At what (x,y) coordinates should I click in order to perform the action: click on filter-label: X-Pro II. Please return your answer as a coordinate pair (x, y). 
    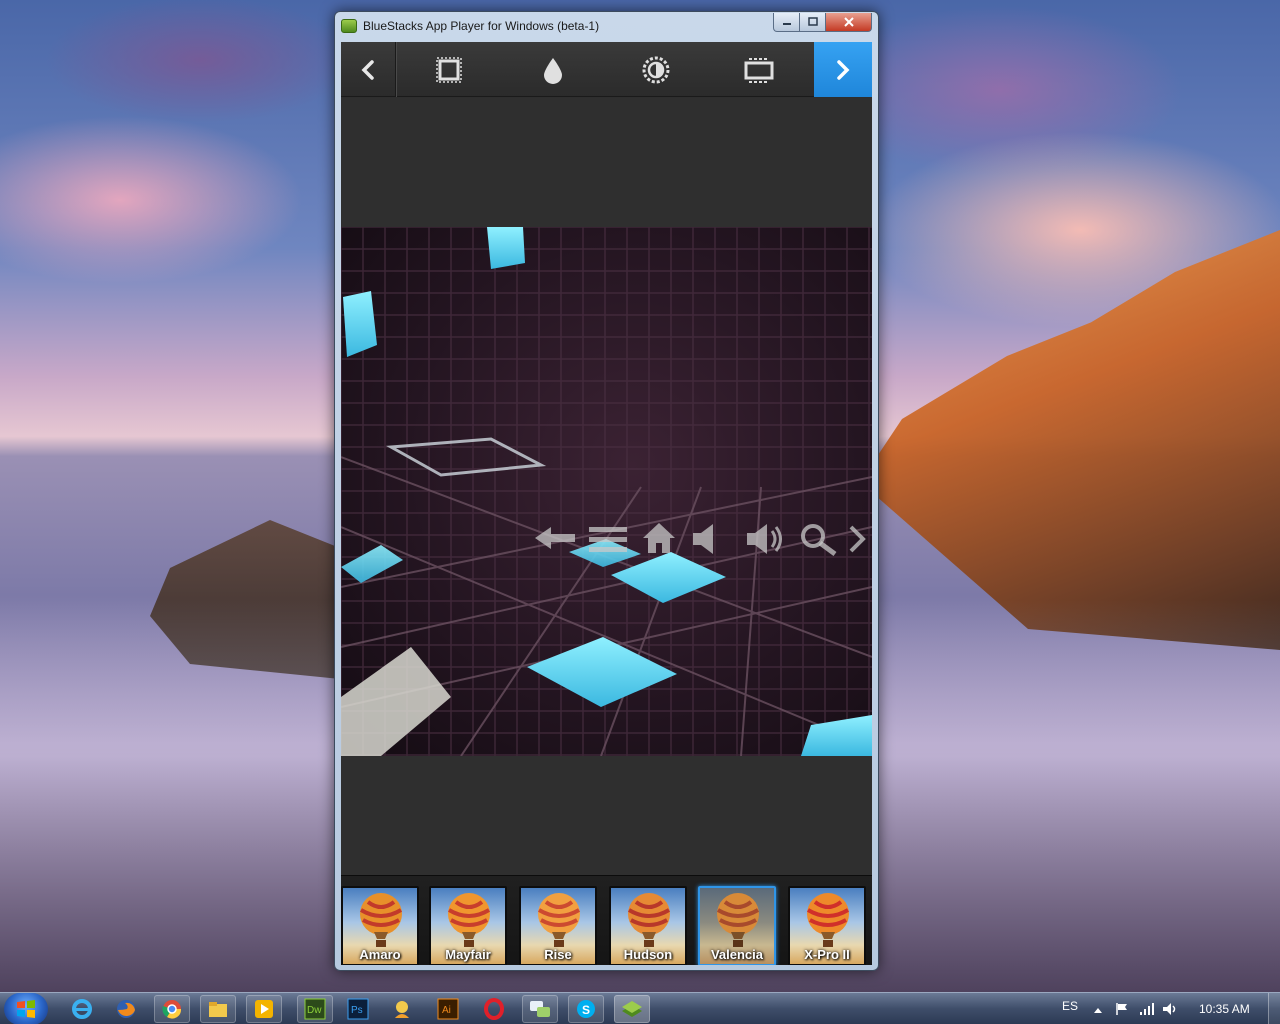
    Looking at the image, I should click on (827, 954).